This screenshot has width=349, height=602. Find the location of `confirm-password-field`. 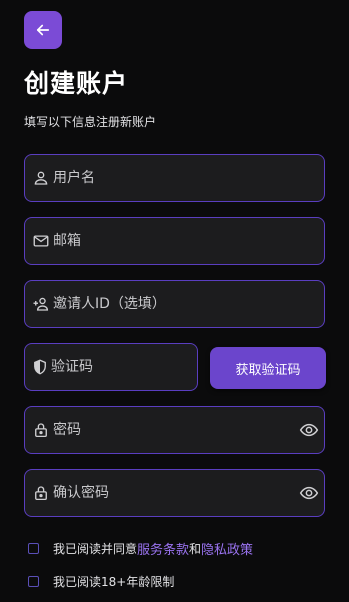

confirm-password-field is located at coordinates (174, 493).